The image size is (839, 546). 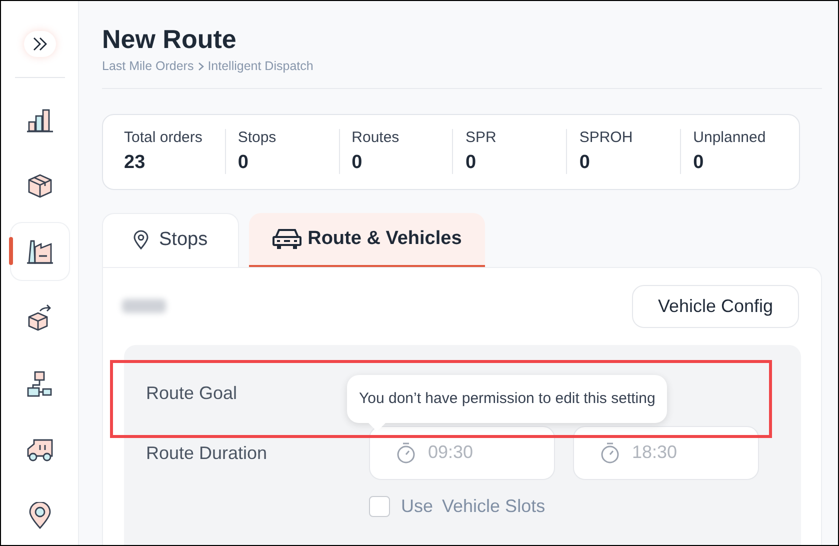 What do you see at coordinates (201, 66) in the screenshot?
I see `chevron-right-icon` at bounding box center [201, 66].